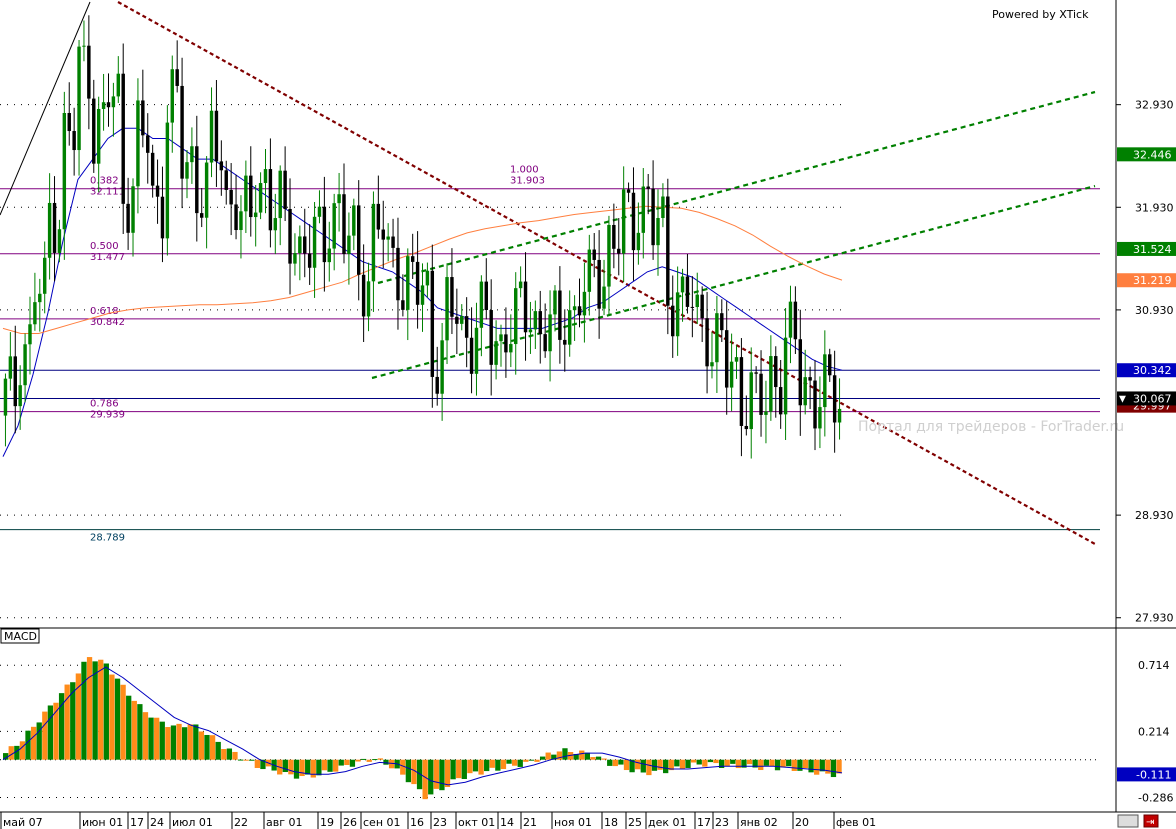 This screenshot has height=829, width=1176. Describe the element at coordinates (856, 822) in the screenshot. I see `time-tick-label: фев 01` at that location.